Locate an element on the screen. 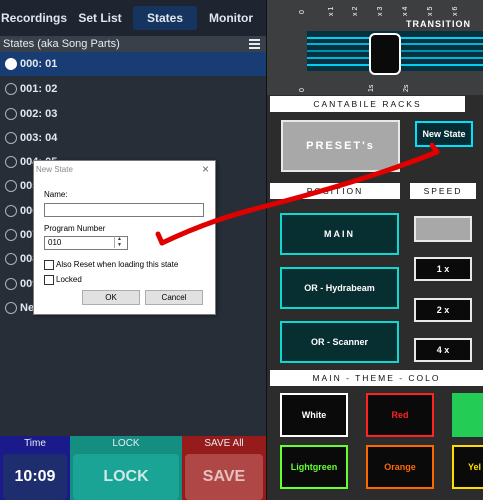  color-red-button: Red is located at coordinates (400, 415).